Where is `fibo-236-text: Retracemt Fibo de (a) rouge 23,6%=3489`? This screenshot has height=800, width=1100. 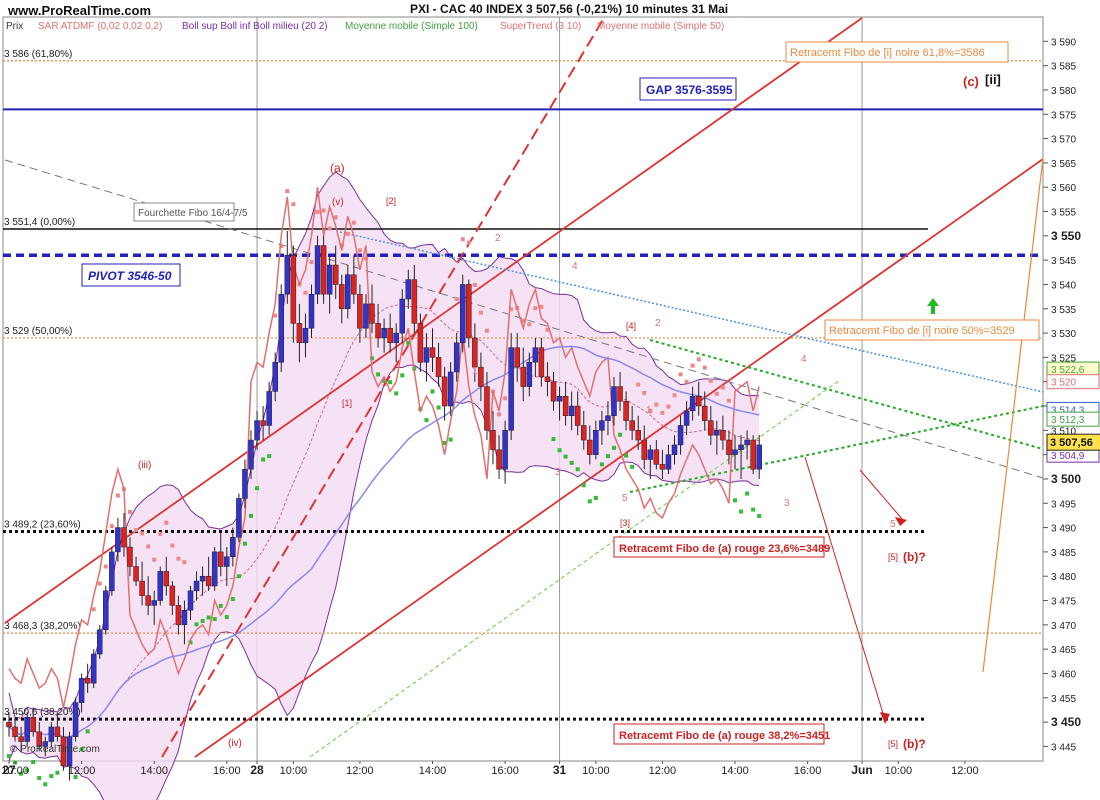
fibo-236-text: Retracemt Fibo de (a) rouge 23,6%=3489 is located at coordinates (724, 549).